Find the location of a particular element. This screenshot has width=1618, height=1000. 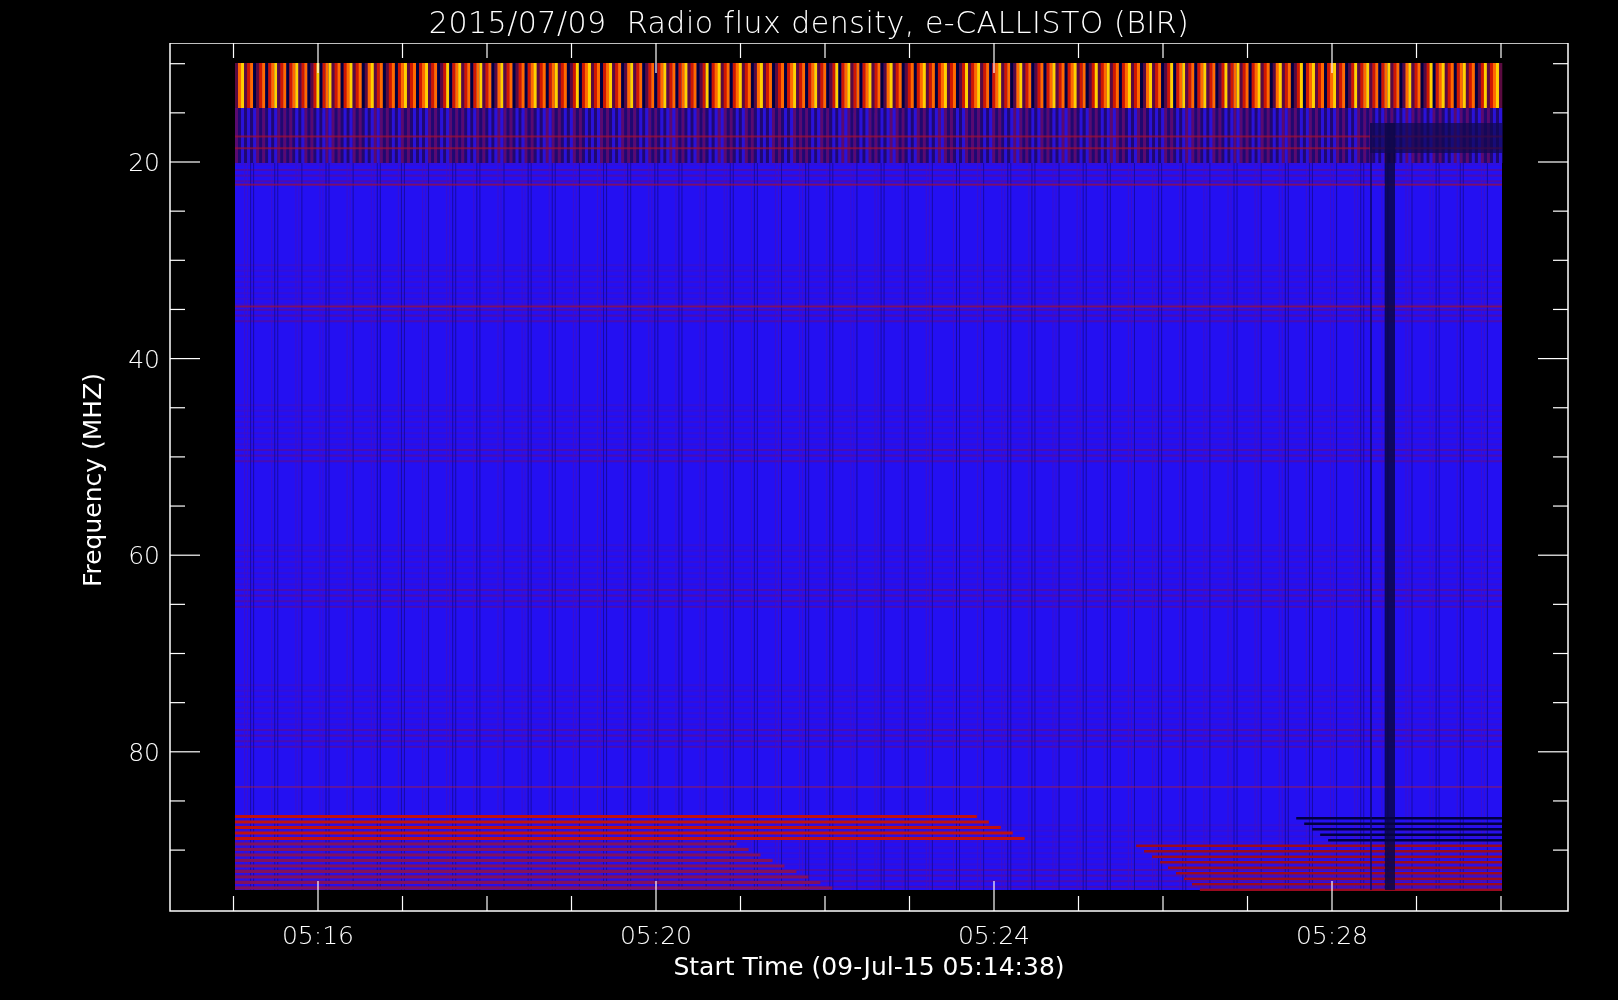

y-tick-label: 40 is located at coordinates (144, 359).